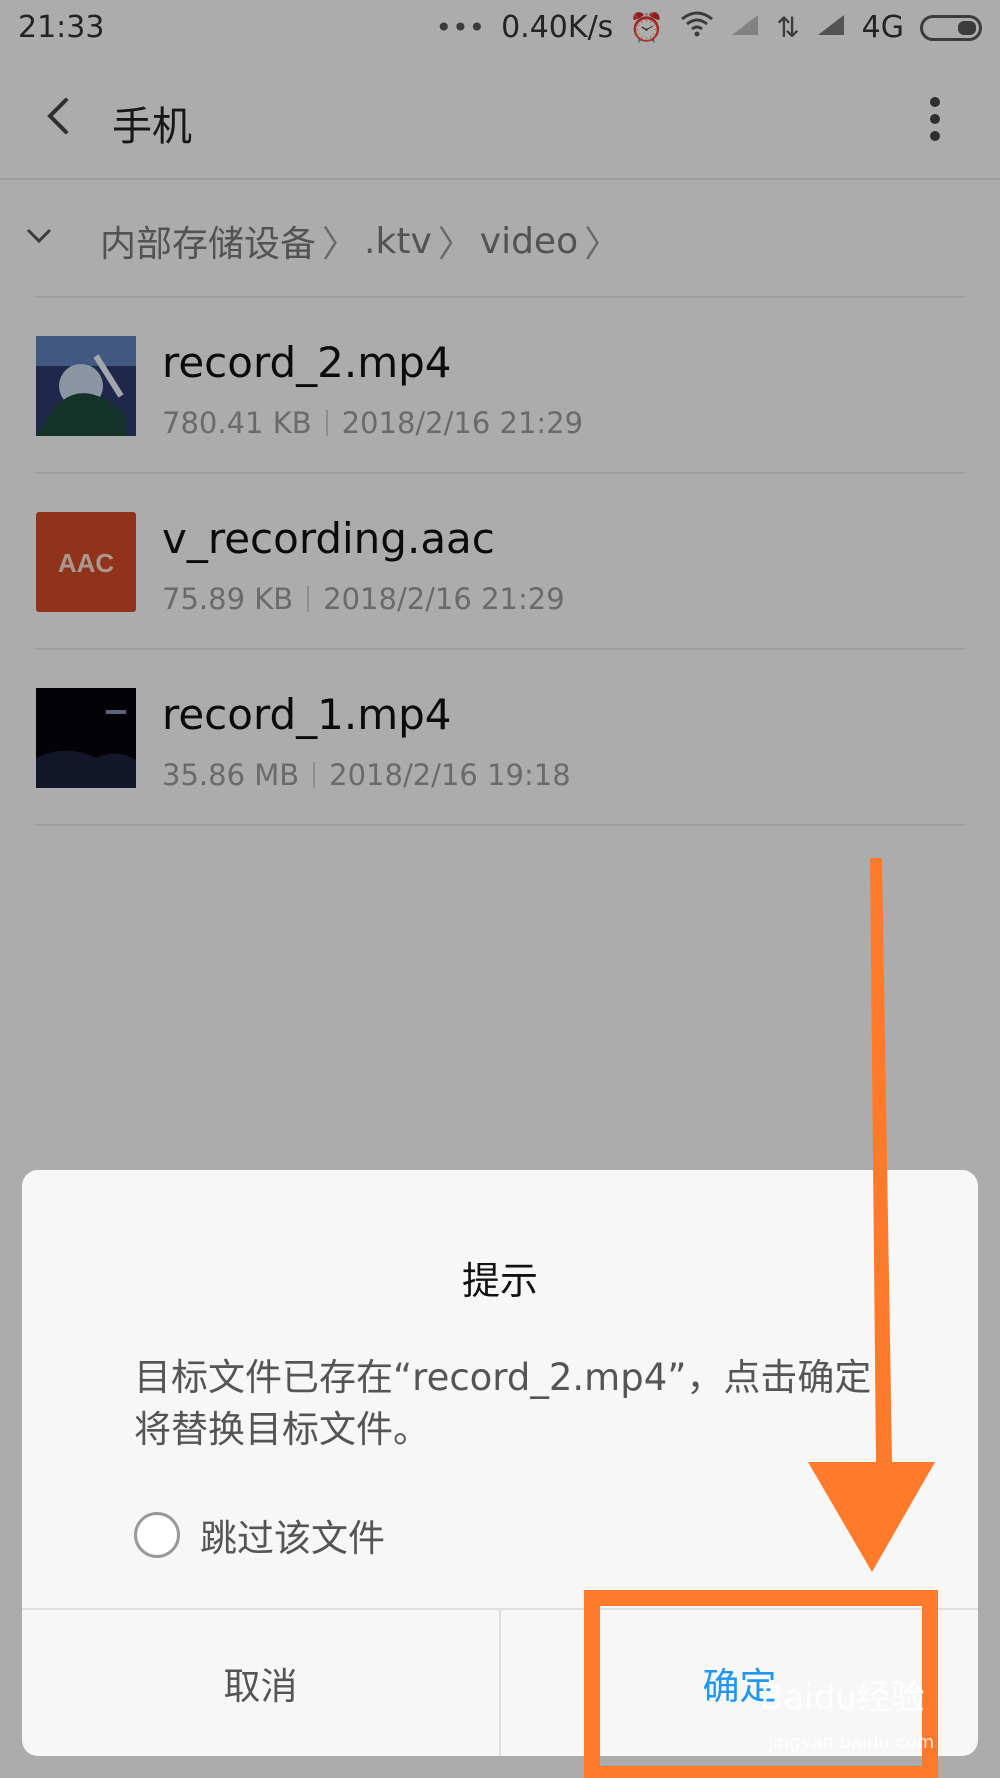  What do you see at coordinates (261, 1683) in the screenshot?
I see `cancel-button: 取消` at bounding box center [261, 1683].